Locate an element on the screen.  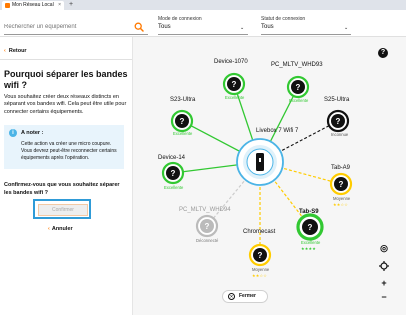
back-link: ‹ Retour is located at coordinates (15, 51).